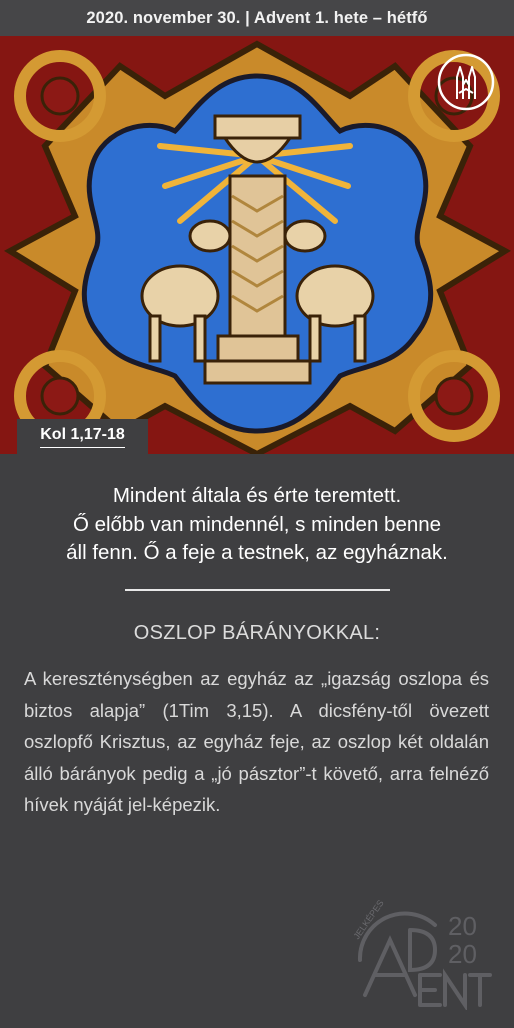 The image size is (514, 1028). What do you see at coordinates (257, 495) in the screenshot?
I see `quote-line: Mindent általa és érte teremtett.` at bounding box center [257, 495].